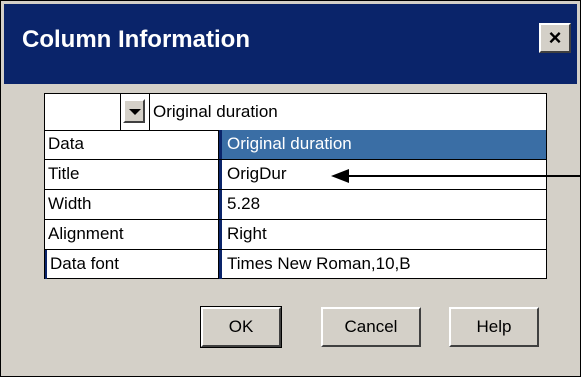 The width and height of the screenshot is (583, 379). What do you see at coordinates (382, 264) in the screenshot?
I see `property-value: Times New Roman,10,B` at bounding box center [382, 264].